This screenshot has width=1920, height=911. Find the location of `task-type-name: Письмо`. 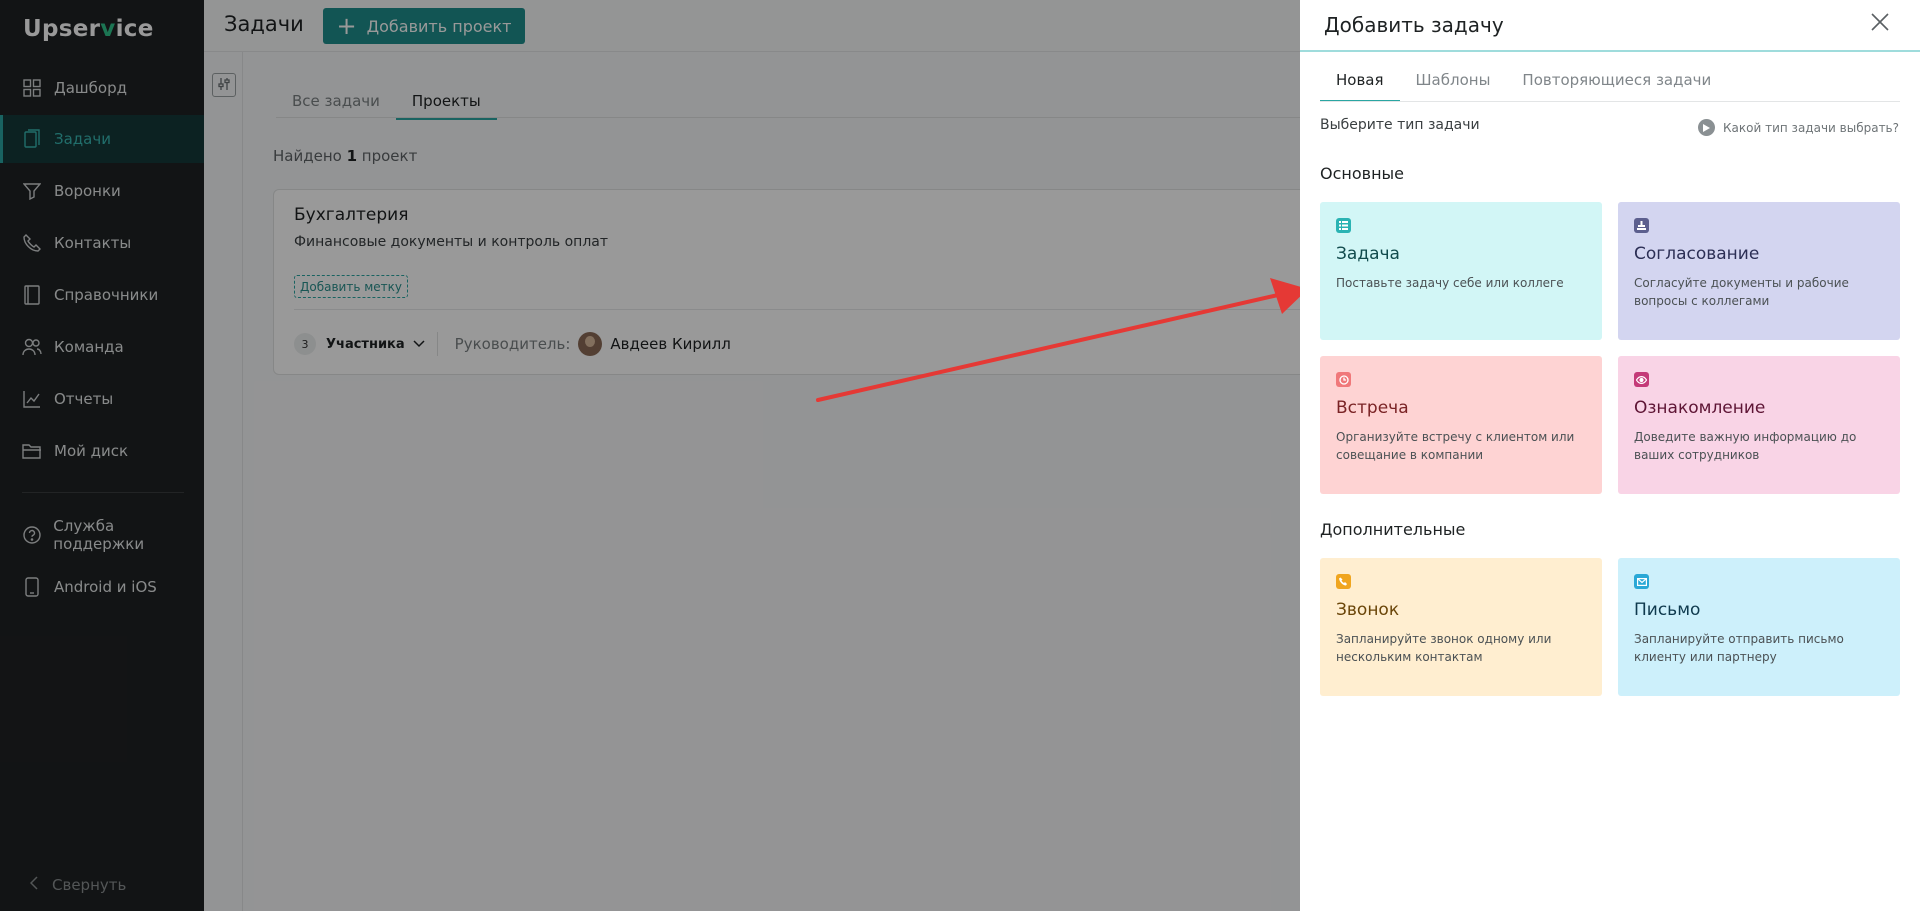

task-type-name: Письмо is located at coordinates (1667, 610).